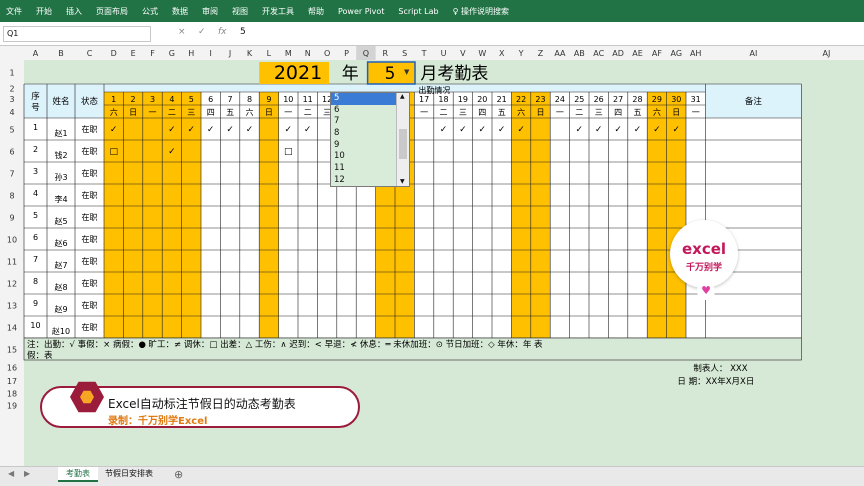 The width and height of the screenshot is (864, 486). What do you see at coordinates (12, 284) in the screenshot?
I see `row-header: 12` at bounding box center [12, 284].